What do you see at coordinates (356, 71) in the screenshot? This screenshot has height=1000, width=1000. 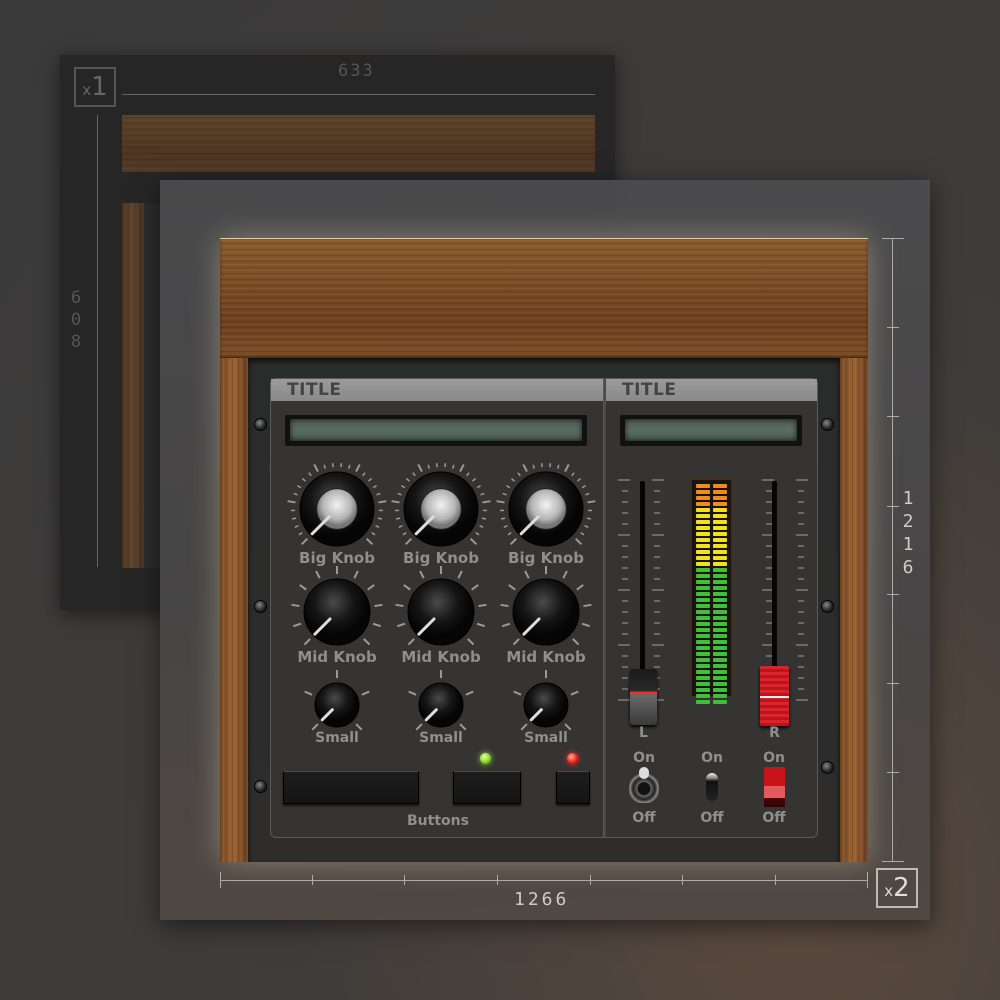 I see `x1-width-label: 633` at bounding box center [356, 71].